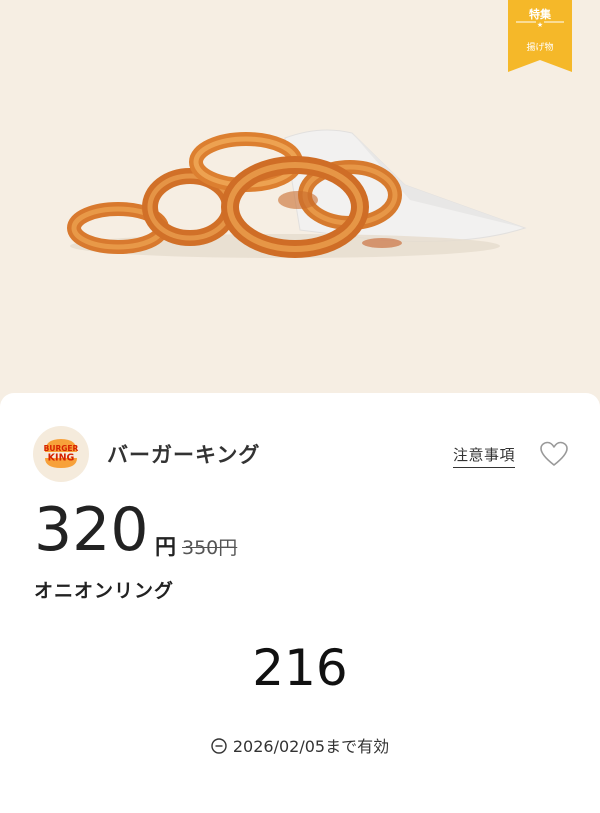  Describe the element at coordinates (484, 456) in the screenshot. I see `notes-link: 注意事項` at that location.